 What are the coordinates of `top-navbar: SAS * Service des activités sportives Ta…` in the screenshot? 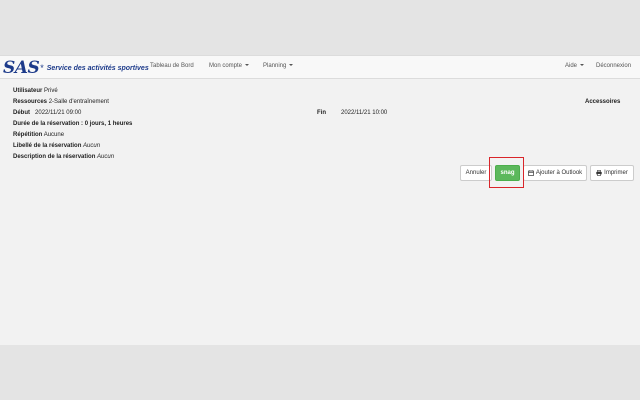 It's located at (320, 67).